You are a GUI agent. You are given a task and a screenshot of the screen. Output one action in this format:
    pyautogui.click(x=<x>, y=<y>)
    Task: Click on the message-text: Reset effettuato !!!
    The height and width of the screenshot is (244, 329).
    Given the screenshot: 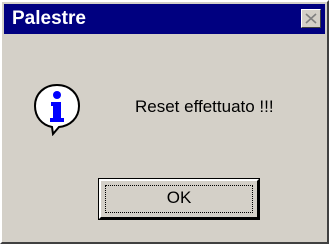 What is the action you would take?
    pyautogui.click(x=204, y=106)
    